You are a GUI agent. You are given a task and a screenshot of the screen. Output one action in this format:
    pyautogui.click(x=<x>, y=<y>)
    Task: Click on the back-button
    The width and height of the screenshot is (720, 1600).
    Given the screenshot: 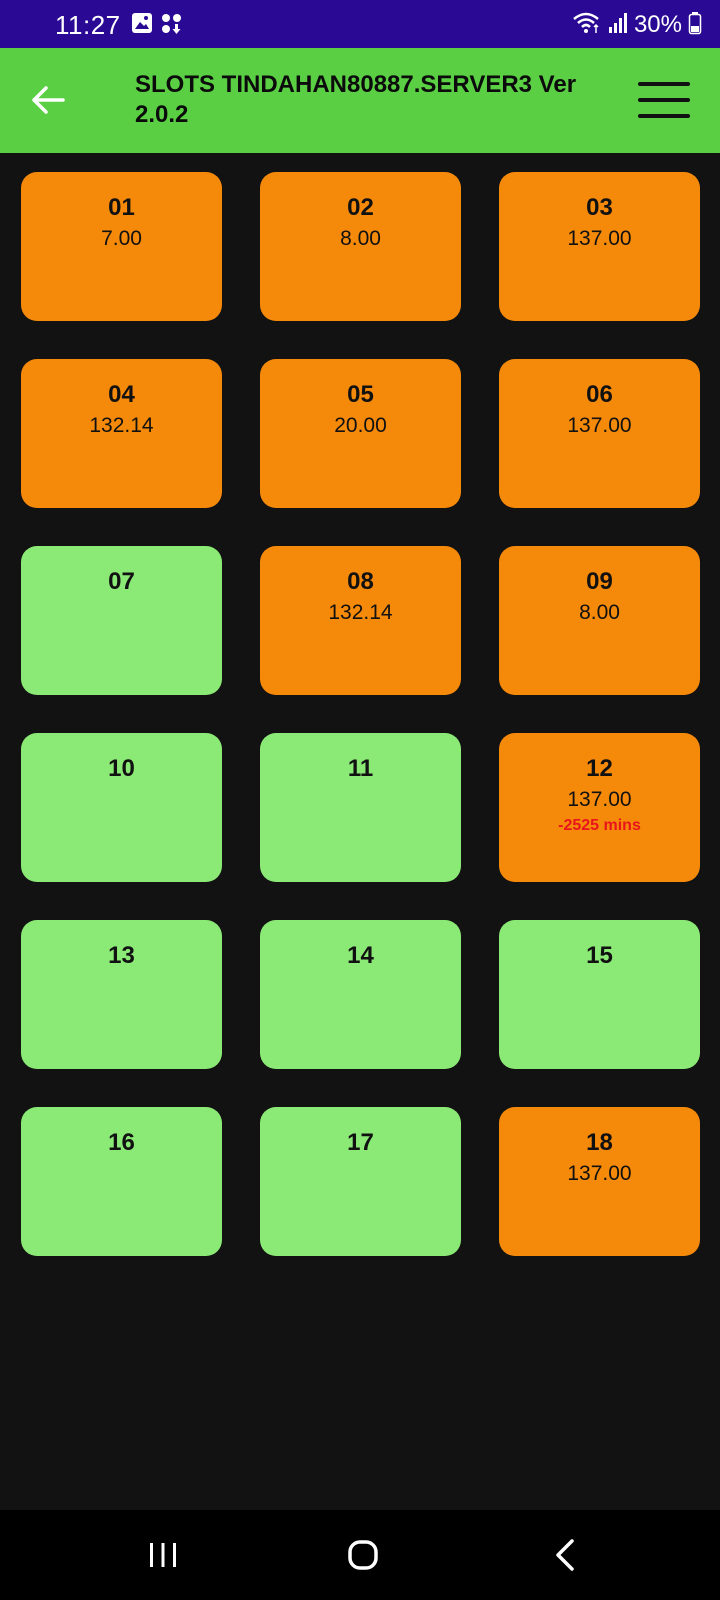 What is the action you would take?
    pyautogui.click(x=48, y=100)
    